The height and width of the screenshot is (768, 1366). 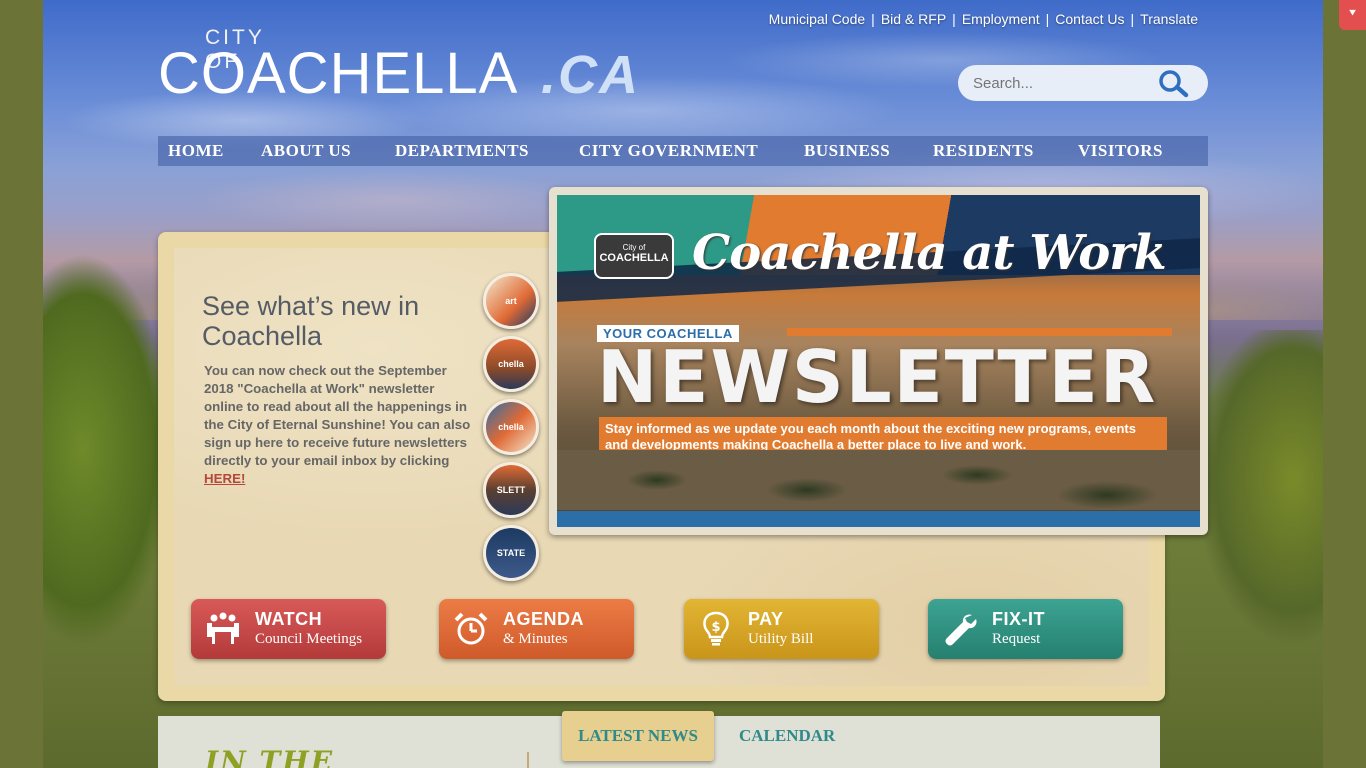 I want to click on thumbnail-label: SLETT, so click(x=511, y=490).